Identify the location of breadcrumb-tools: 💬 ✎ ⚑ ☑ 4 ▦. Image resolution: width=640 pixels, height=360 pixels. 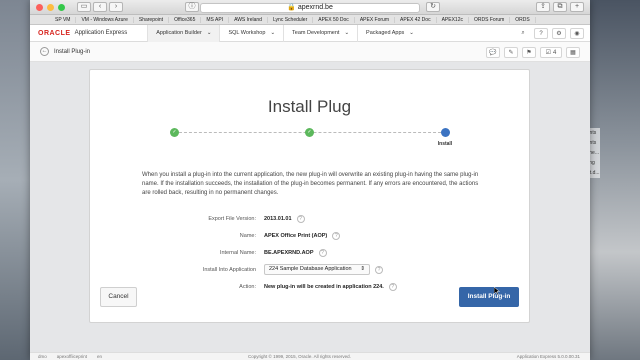
(533, 52).